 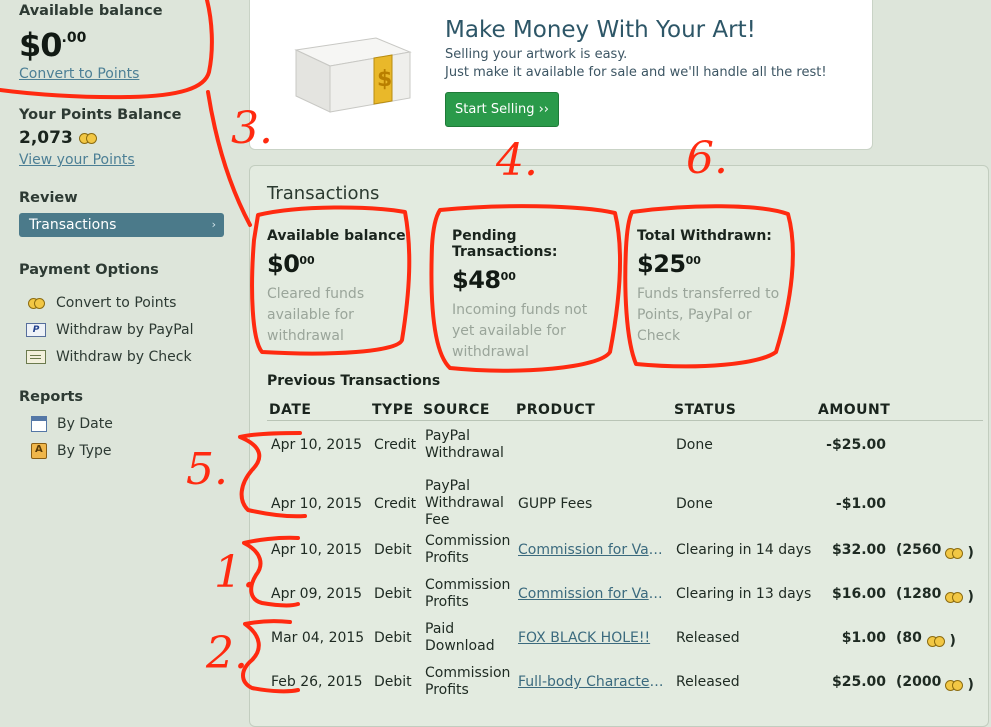 What do you see at coordinates (593, 682) in the screenshot?
I see `cell-product-link: Full-body Character Commission` at bounding box center [593, 682].